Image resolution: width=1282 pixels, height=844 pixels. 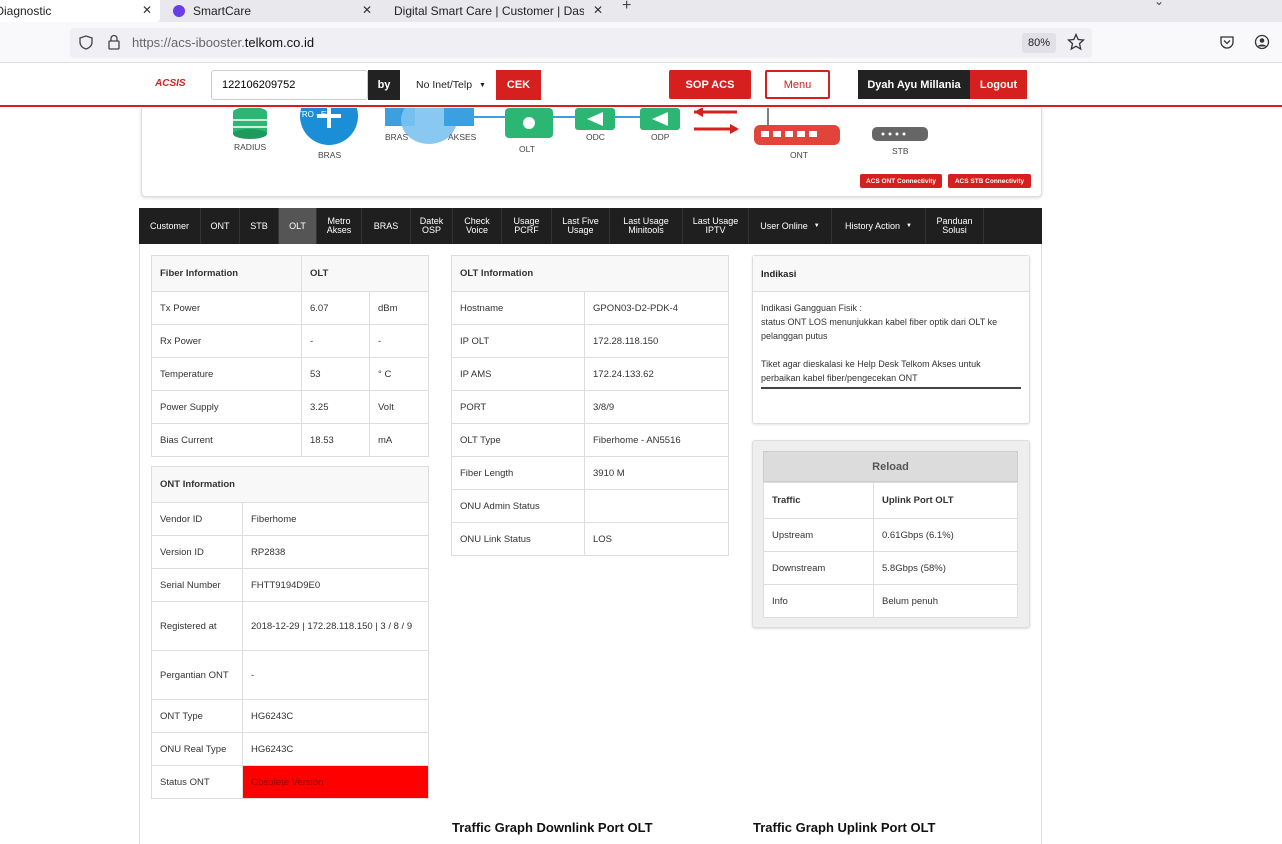 What do you see at coordinates (797, 126) in the screenshot?
I see `ont-modem-icon` at bounding box center [797, 126].